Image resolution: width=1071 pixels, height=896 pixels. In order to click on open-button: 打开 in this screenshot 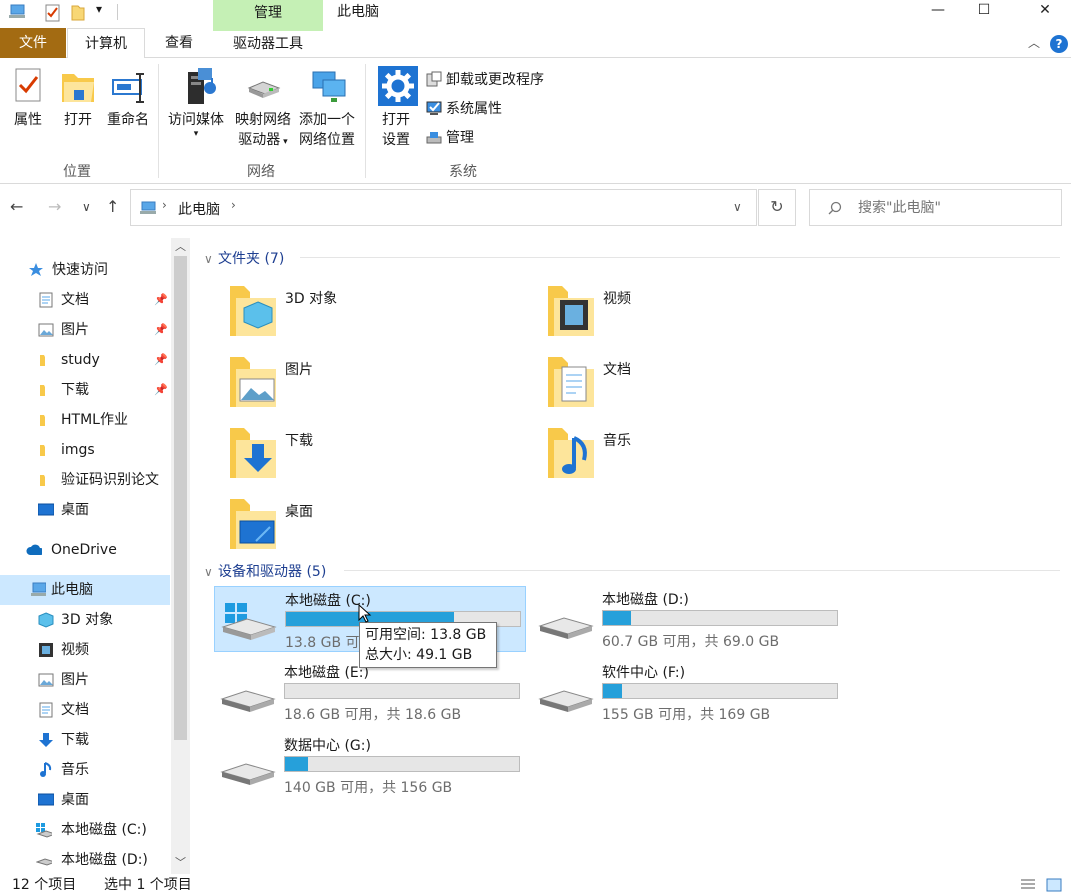, I will do `click(78, 98)`.